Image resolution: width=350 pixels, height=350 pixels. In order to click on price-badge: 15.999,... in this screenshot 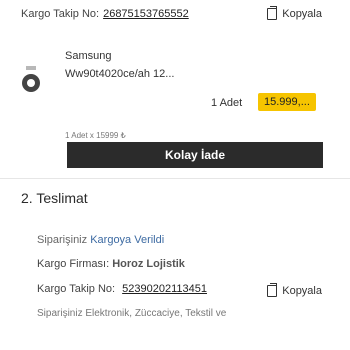, I will do `click(287, 102)`.